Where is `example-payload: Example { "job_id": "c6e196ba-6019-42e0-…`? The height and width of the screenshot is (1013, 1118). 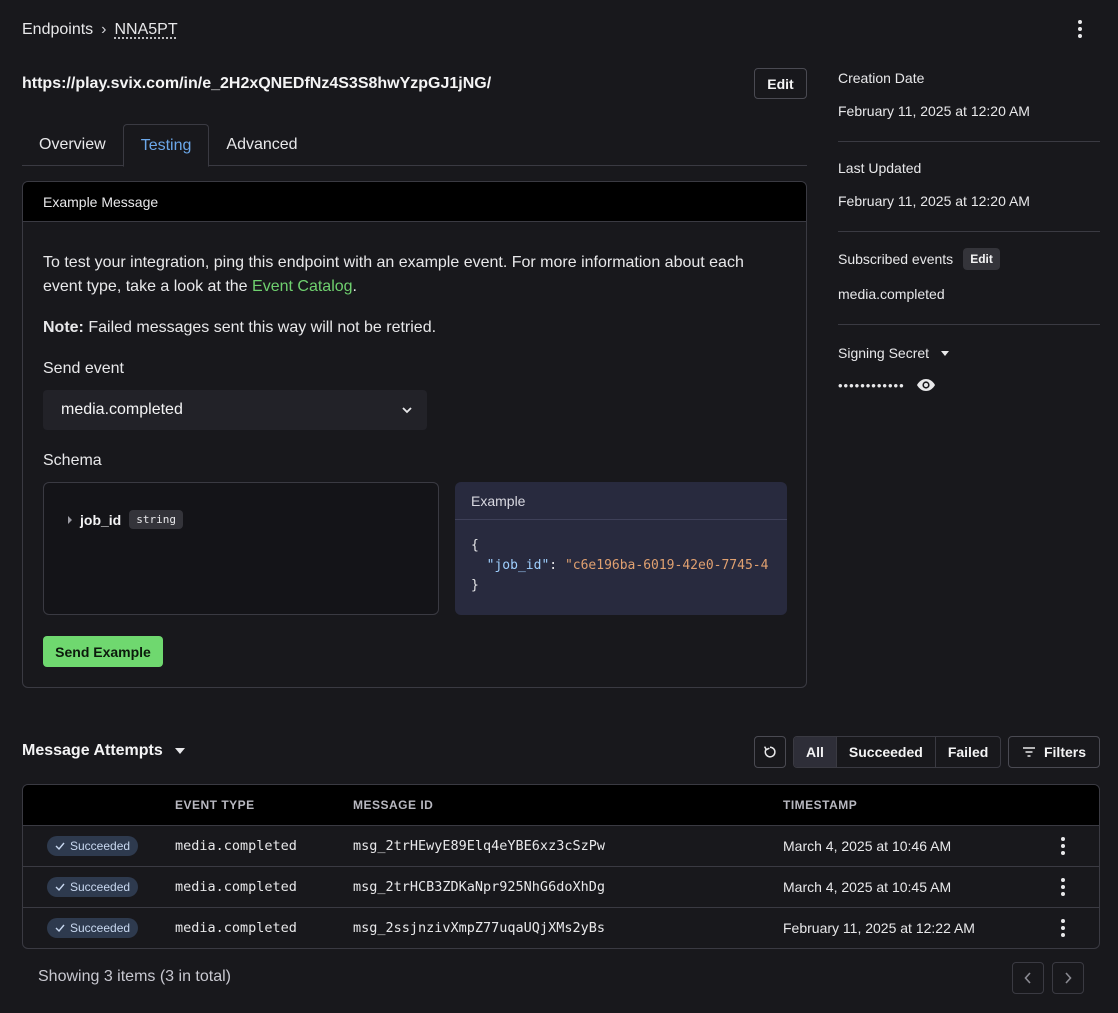
example-payload: Example { "job_id": "c6e196ba-6019-42e0-… is located at coordinates (621, 548).